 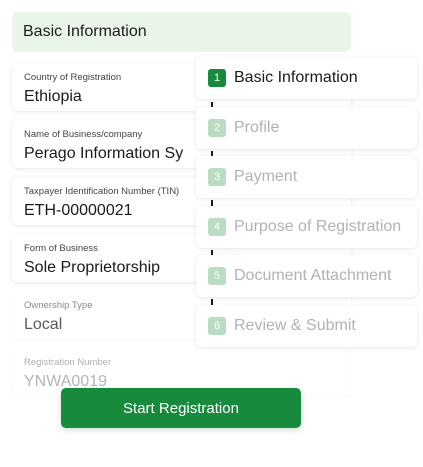 I want to click on step-label: Basic Information, so click(x=296, y=77).